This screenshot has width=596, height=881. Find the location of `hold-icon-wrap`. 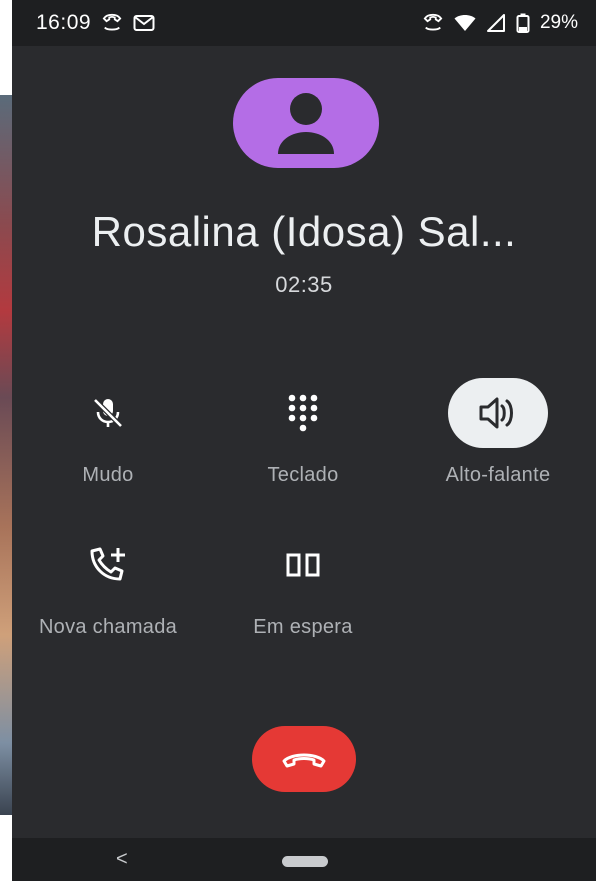

hold-icon-wrap is located at coordinates (303, 565).